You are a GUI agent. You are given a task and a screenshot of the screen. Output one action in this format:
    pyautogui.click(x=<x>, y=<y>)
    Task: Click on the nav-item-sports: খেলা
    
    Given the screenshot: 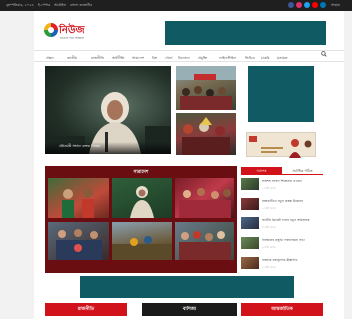 What is the action you would take?
    pyautogui.click(x=169, y=58)
    